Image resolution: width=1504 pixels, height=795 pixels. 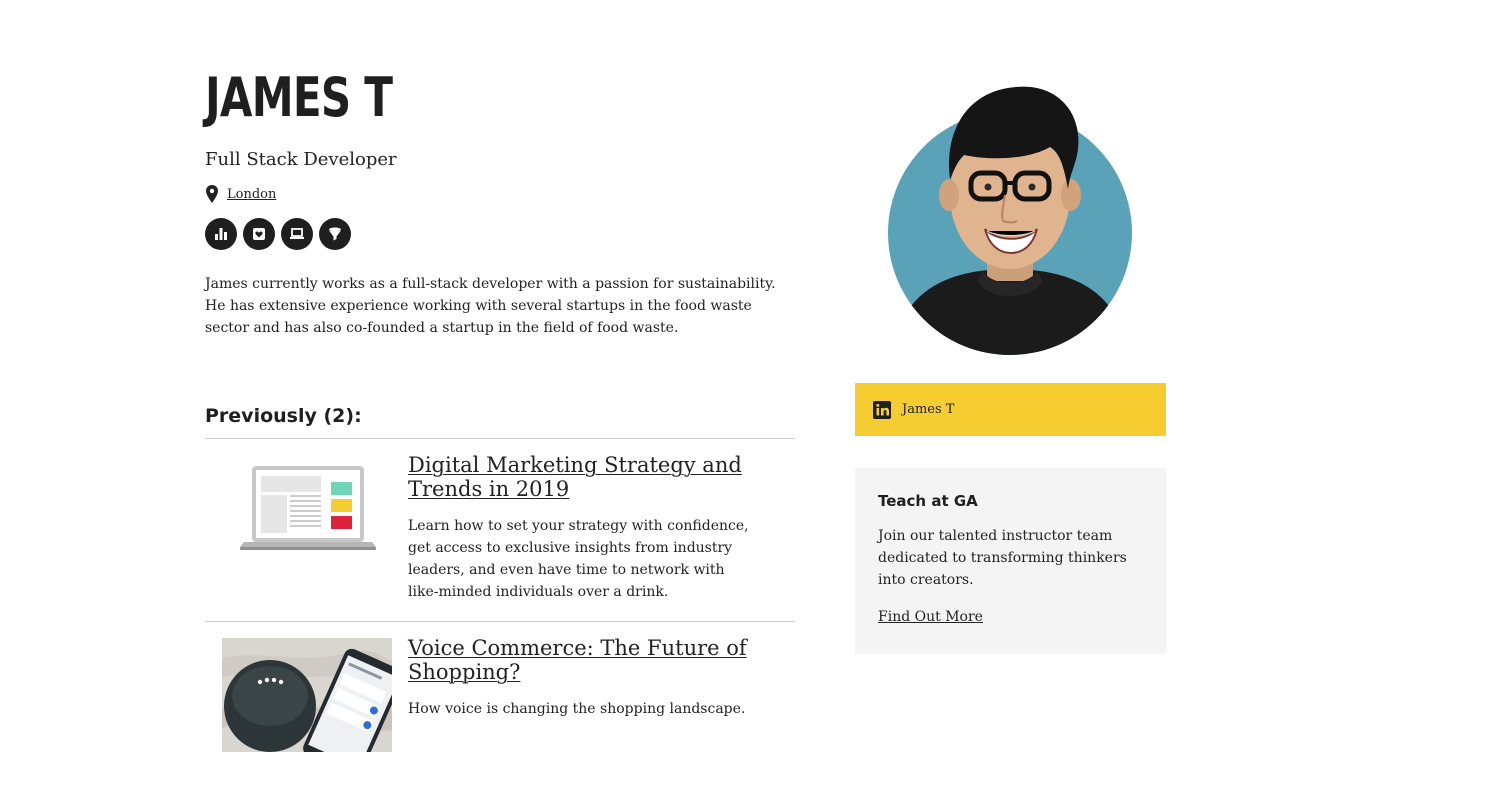 I want to click on profile-name: JAMES T, so click(x=299, y=97).